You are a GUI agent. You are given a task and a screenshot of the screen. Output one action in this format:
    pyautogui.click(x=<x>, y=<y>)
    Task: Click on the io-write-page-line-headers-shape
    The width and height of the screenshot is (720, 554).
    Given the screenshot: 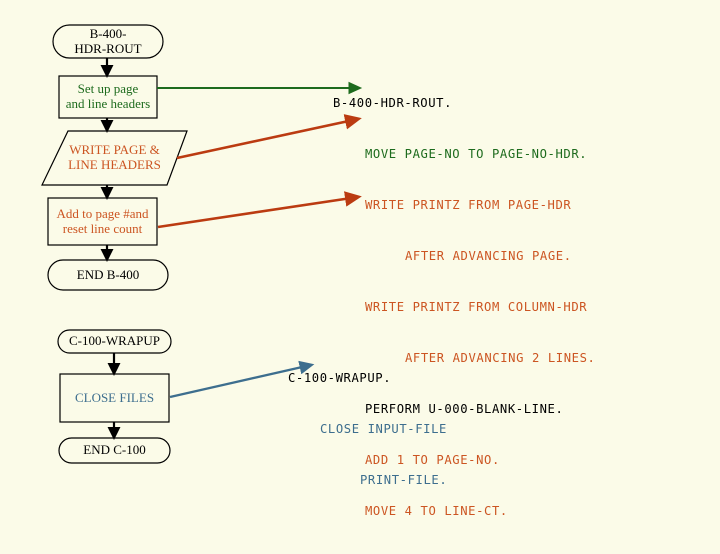 What is the action you would take?
    pyautogui.click(x=114, y=158)
    